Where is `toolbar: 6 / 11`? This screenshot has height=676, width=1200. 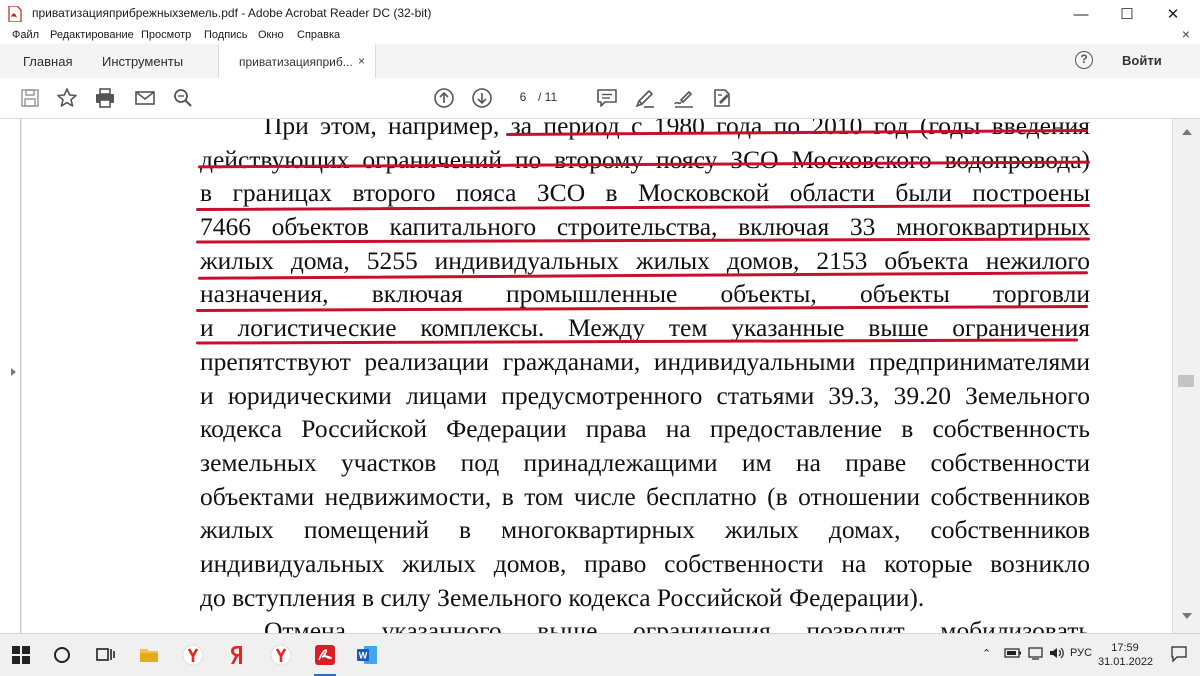 toolbar: 6 / 11 is located at coordinates (600, 98).